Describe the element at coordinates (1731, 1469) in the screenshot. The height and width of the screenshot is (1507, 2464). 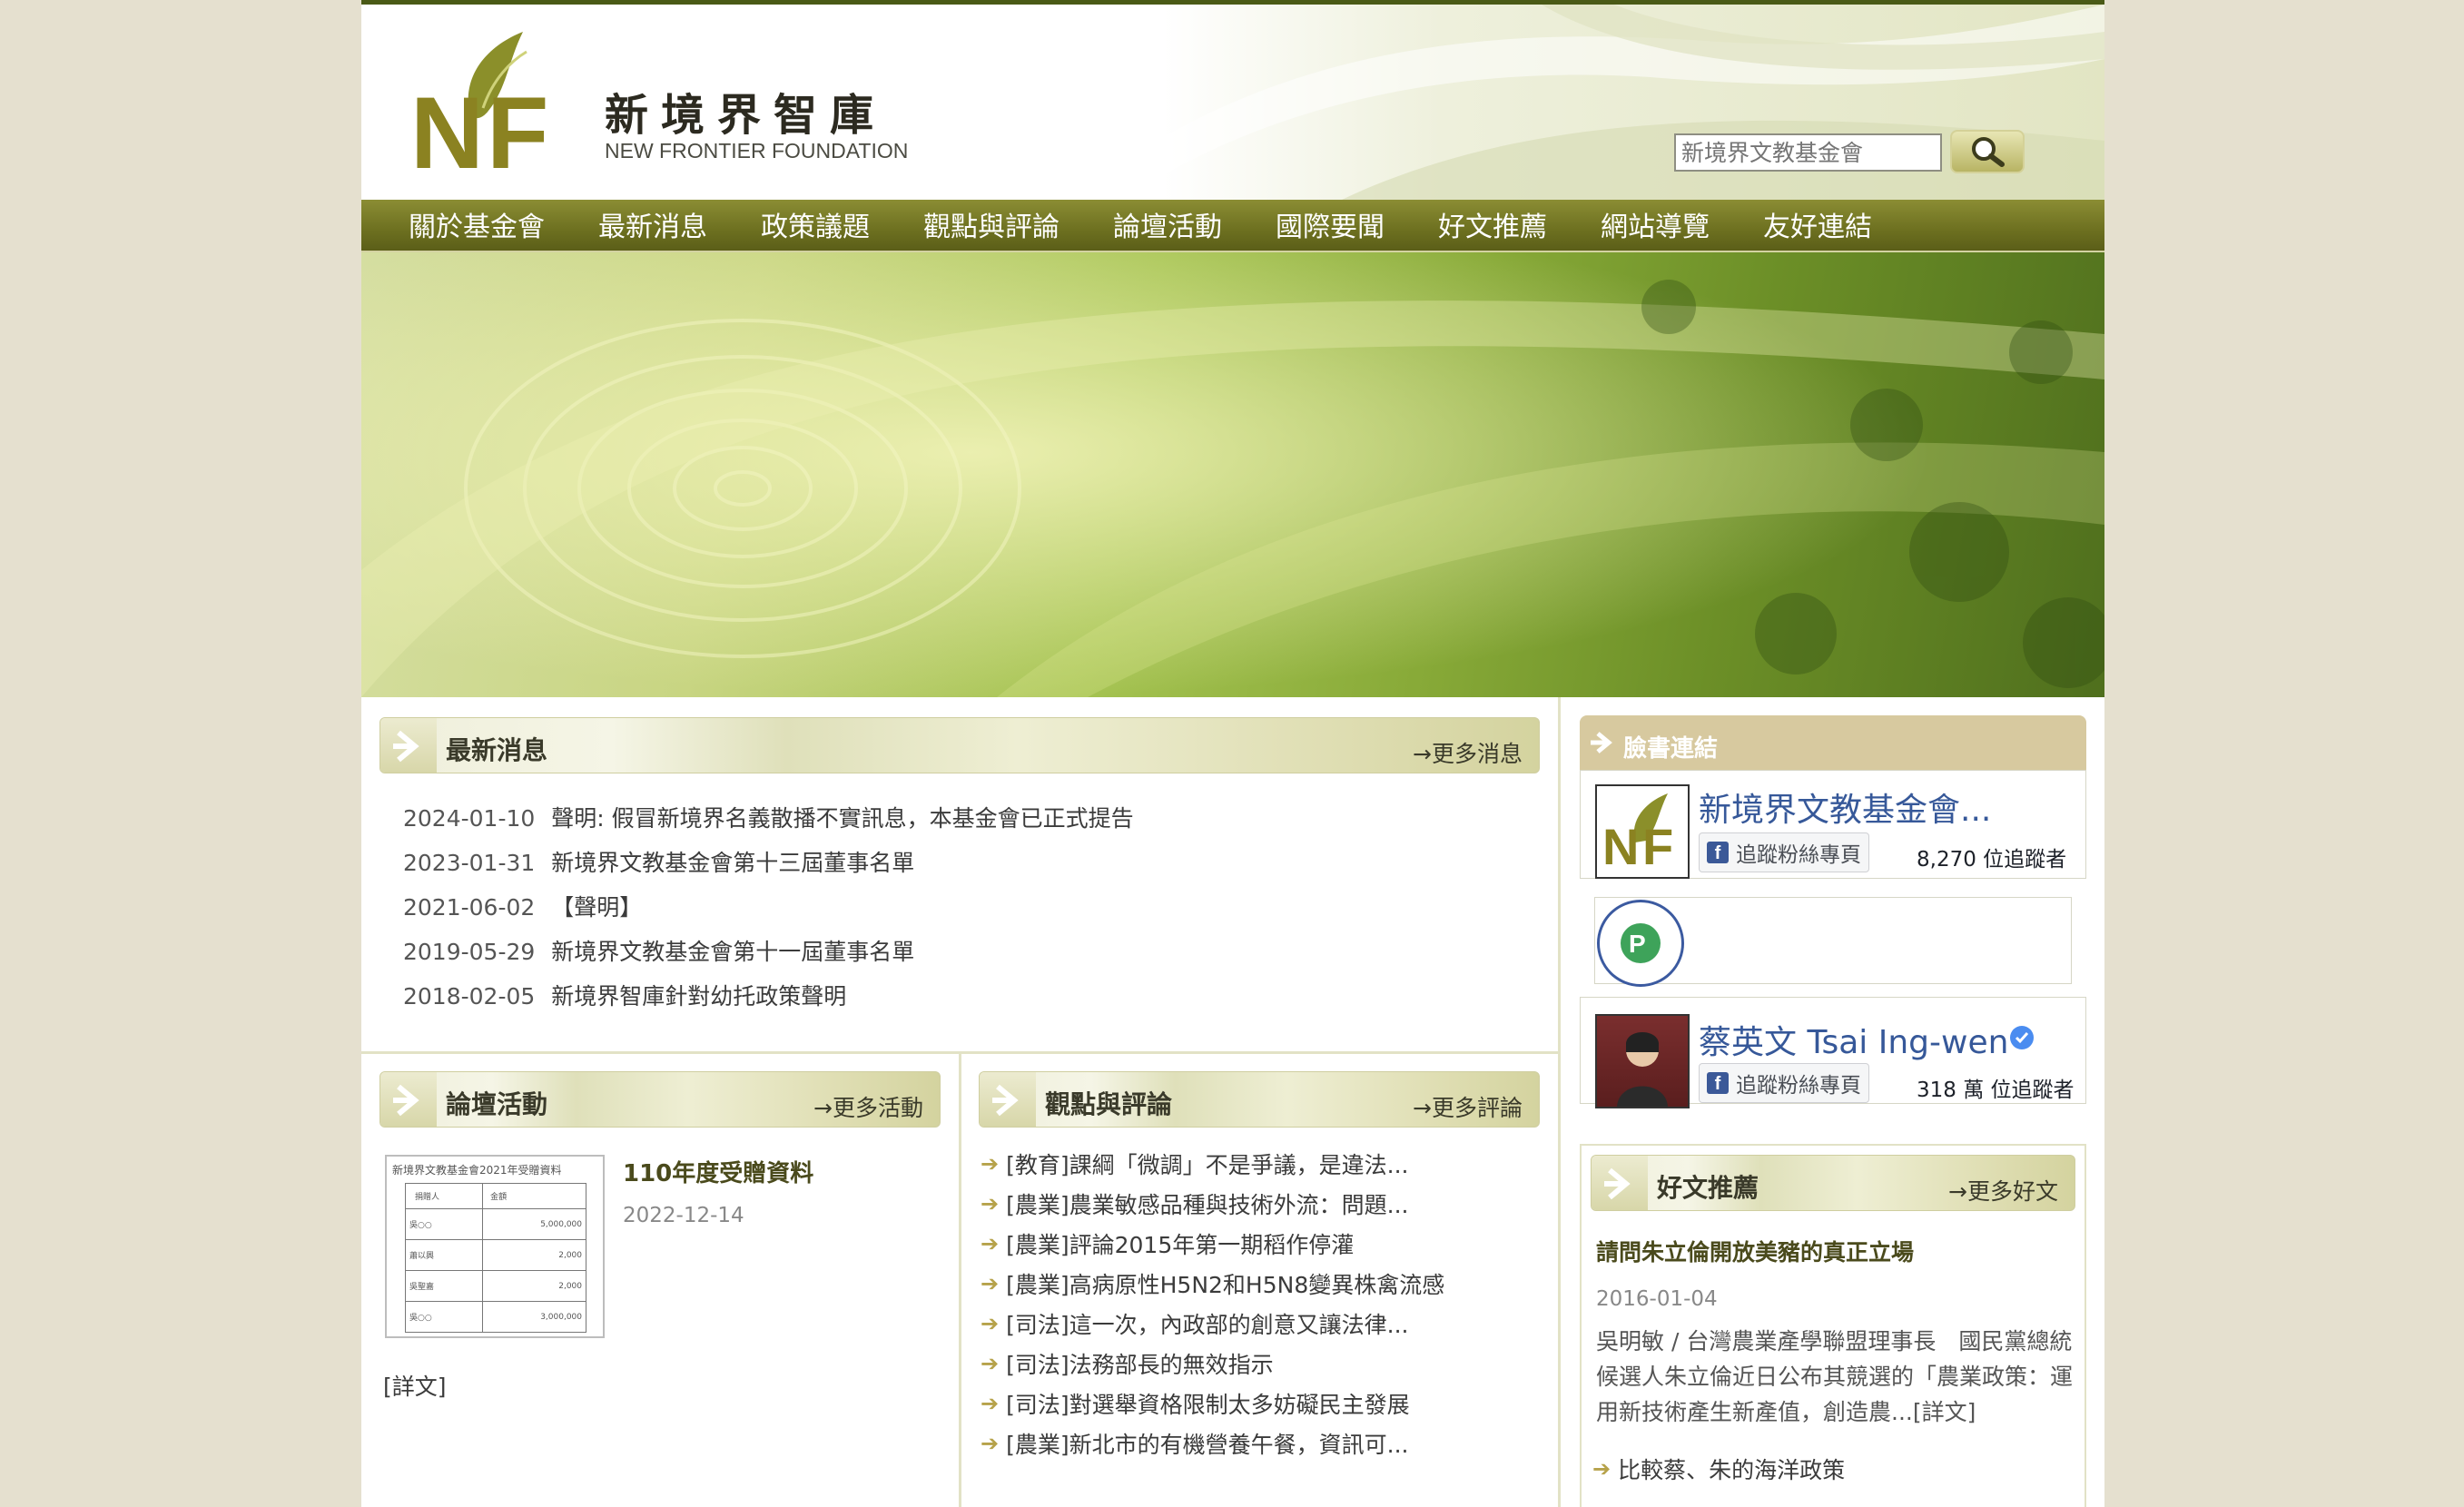
I see `recommend-link: 比較蔡、朱的海洋政策` at that location.